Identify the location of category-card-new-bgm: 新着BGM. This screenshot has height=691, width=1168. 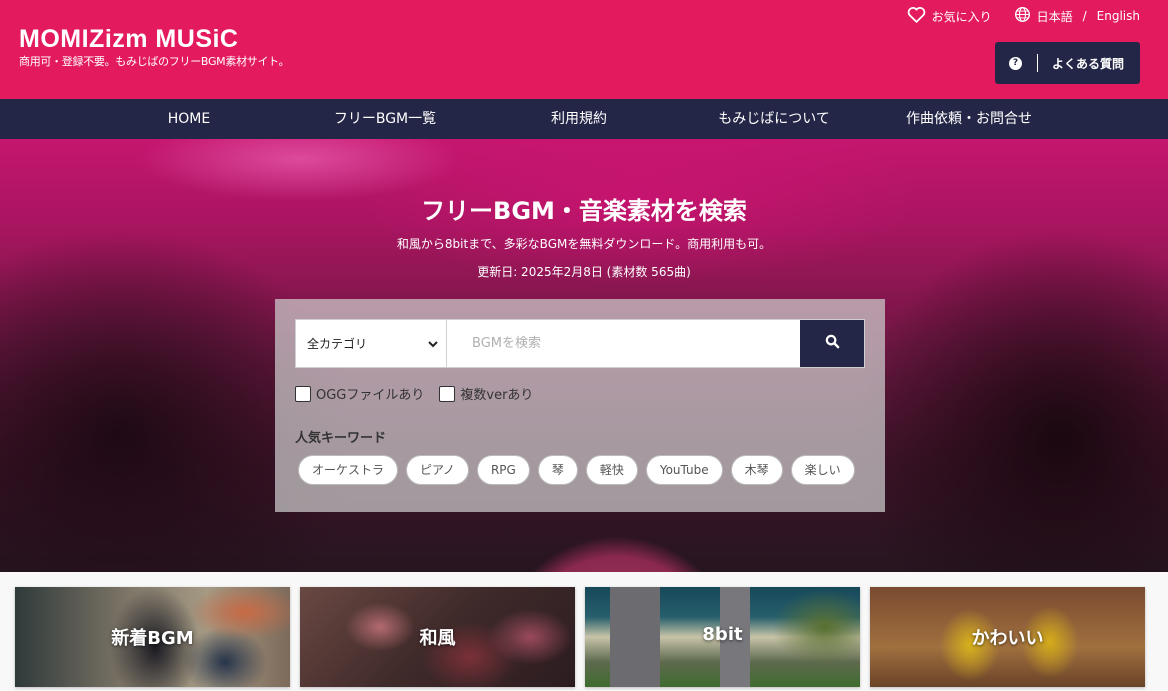
(152, 637).